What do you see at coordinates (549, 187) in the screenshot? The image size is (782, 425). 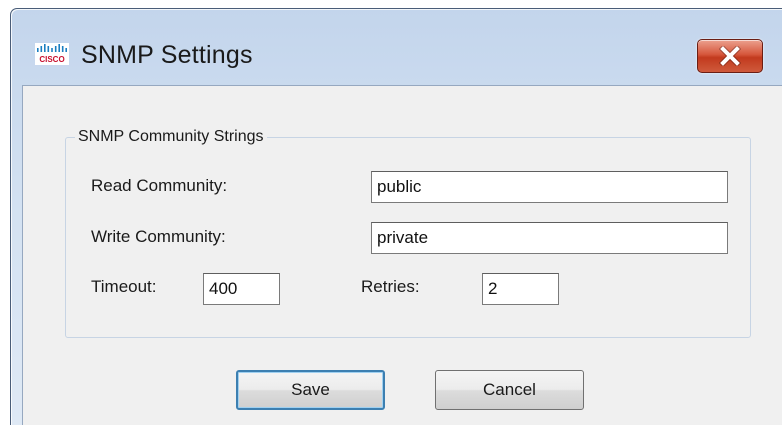 I see `read-community-input` at bounding box center [549, 187].